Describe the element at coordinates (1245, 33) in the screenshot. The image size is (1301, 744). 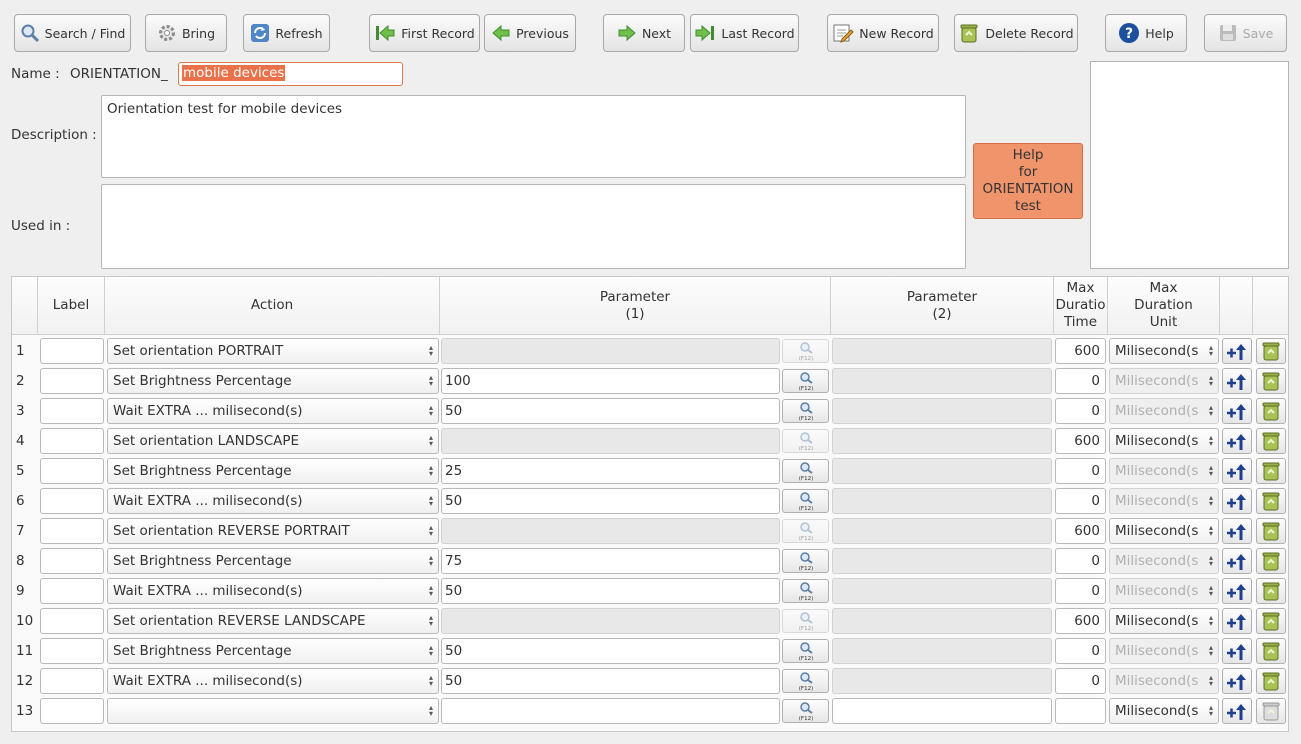
I see `save-button: Save` at that location.